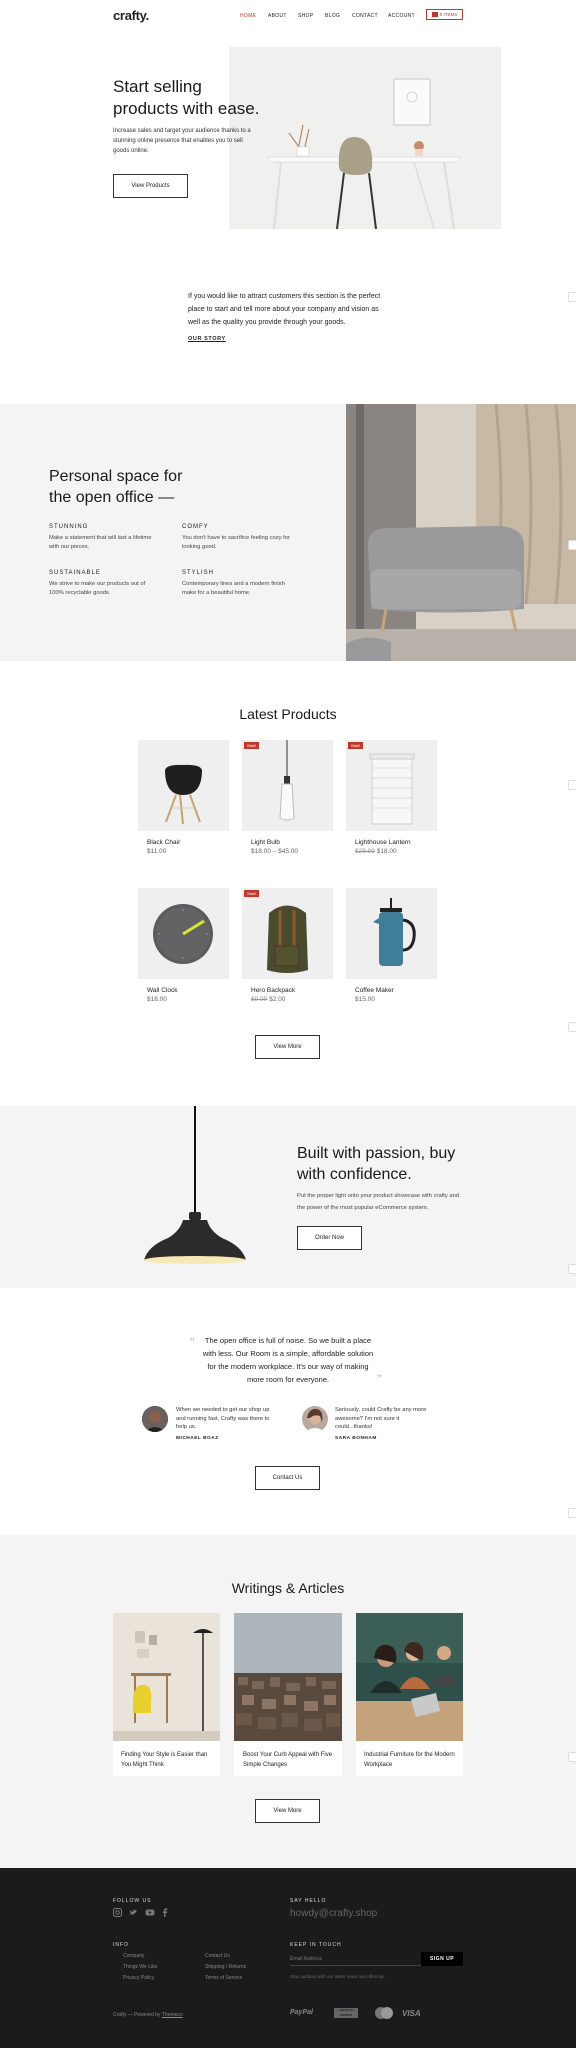 Image resolution: width=576 pixels, height=2048 pixels. I want to click on nav-shop: SHOP, so click(305, 16).